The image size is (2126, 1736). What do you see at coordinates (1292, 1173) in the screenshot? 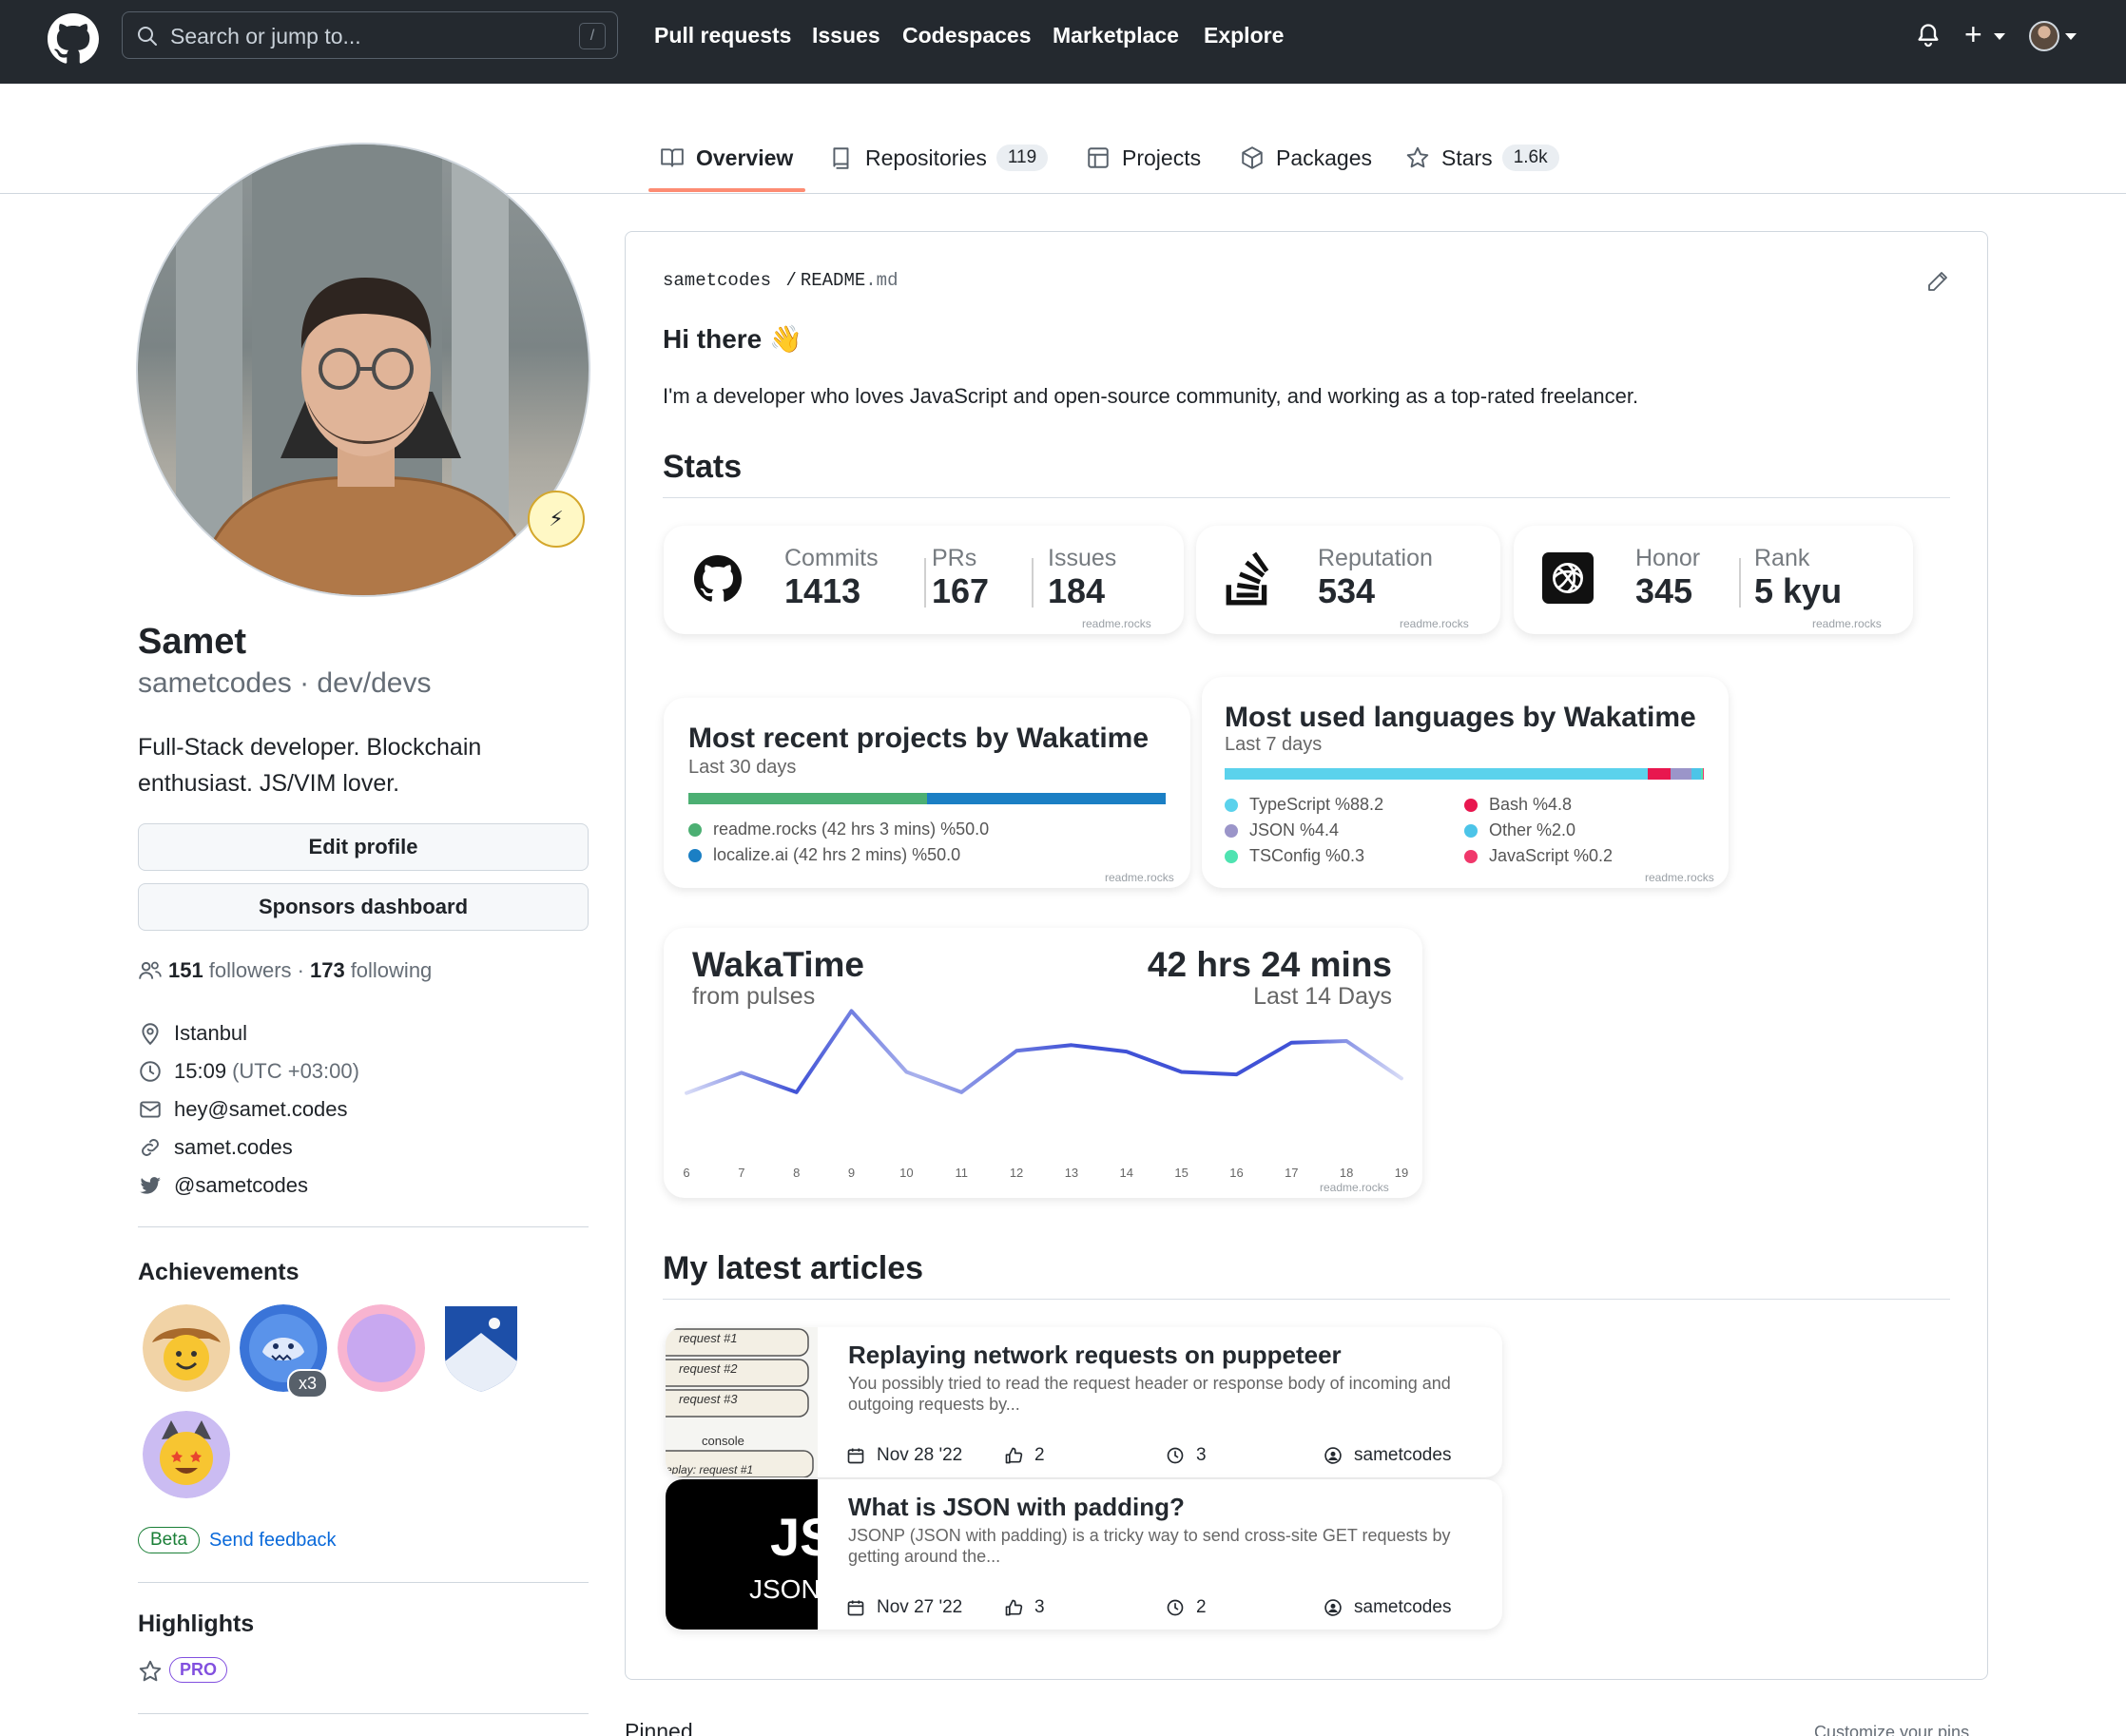
I see `x-tick-label: 17` at bounding box center [1292, 1173].